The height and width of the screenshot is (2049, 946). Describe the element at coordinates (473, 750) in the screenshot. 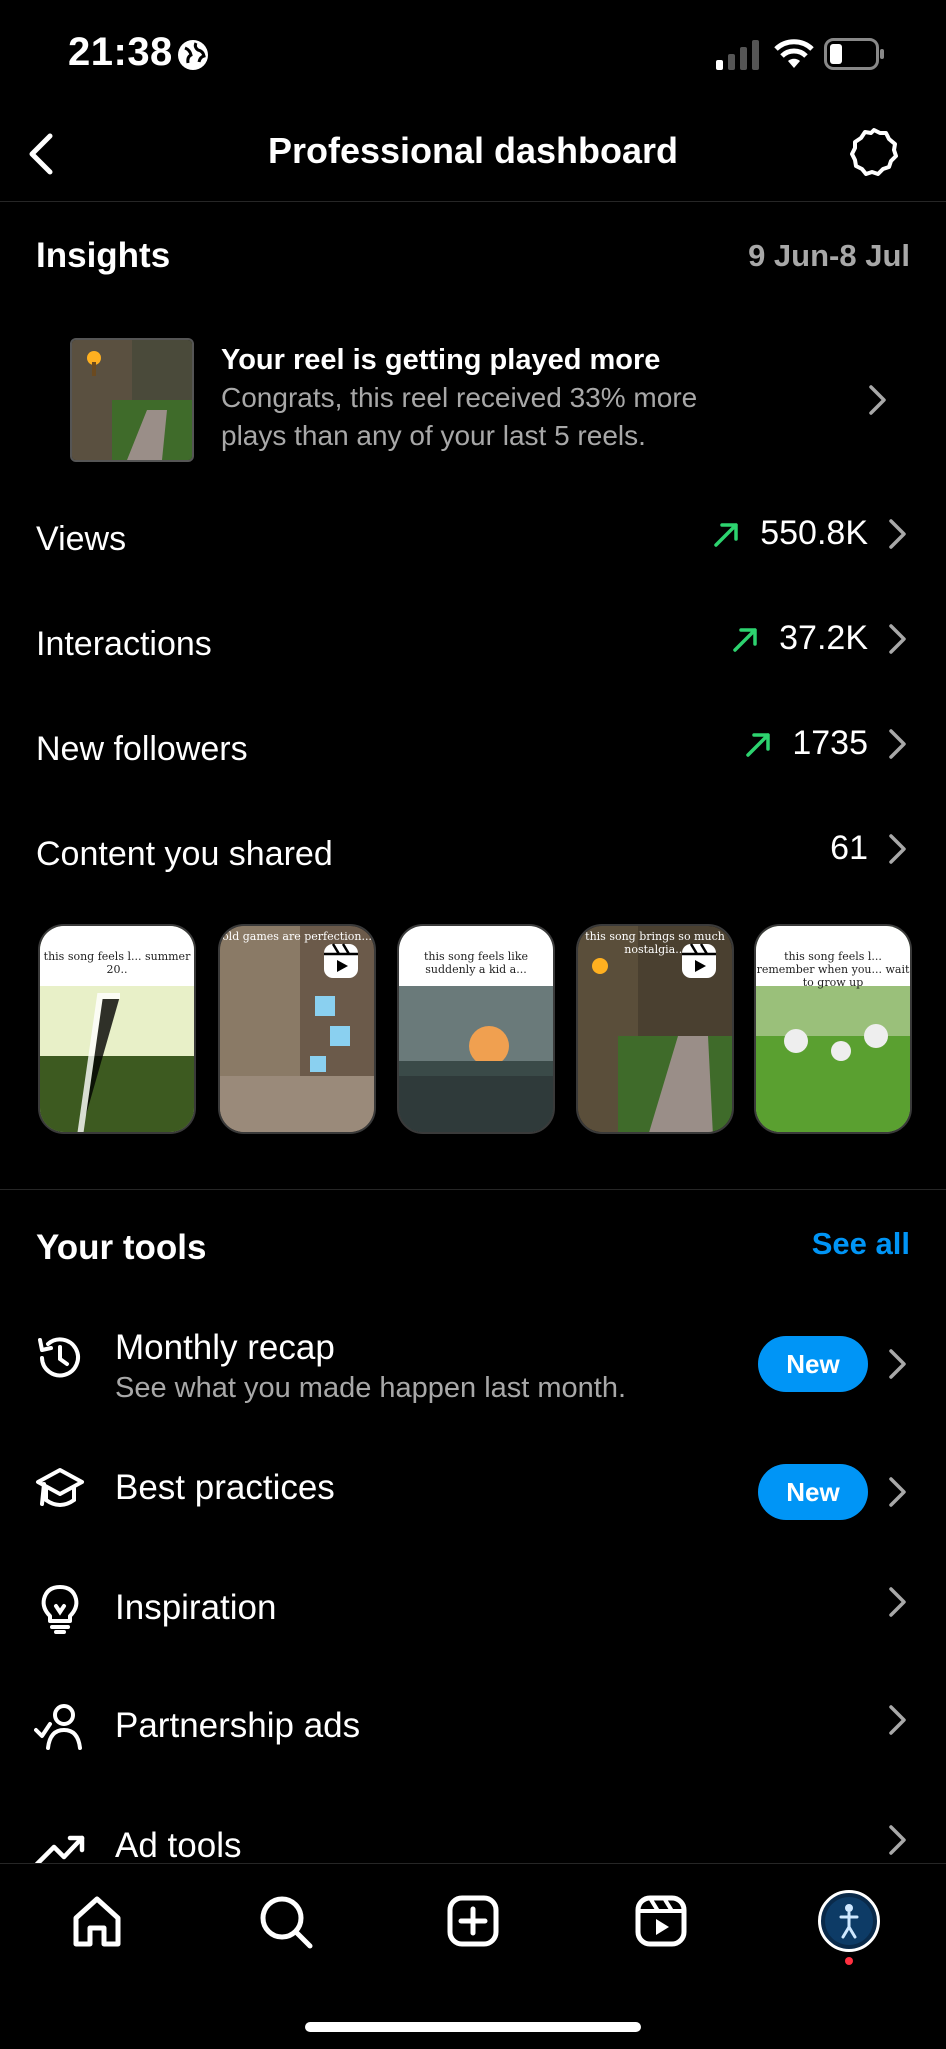

I see `metric-row: New followers 1735` at that location.